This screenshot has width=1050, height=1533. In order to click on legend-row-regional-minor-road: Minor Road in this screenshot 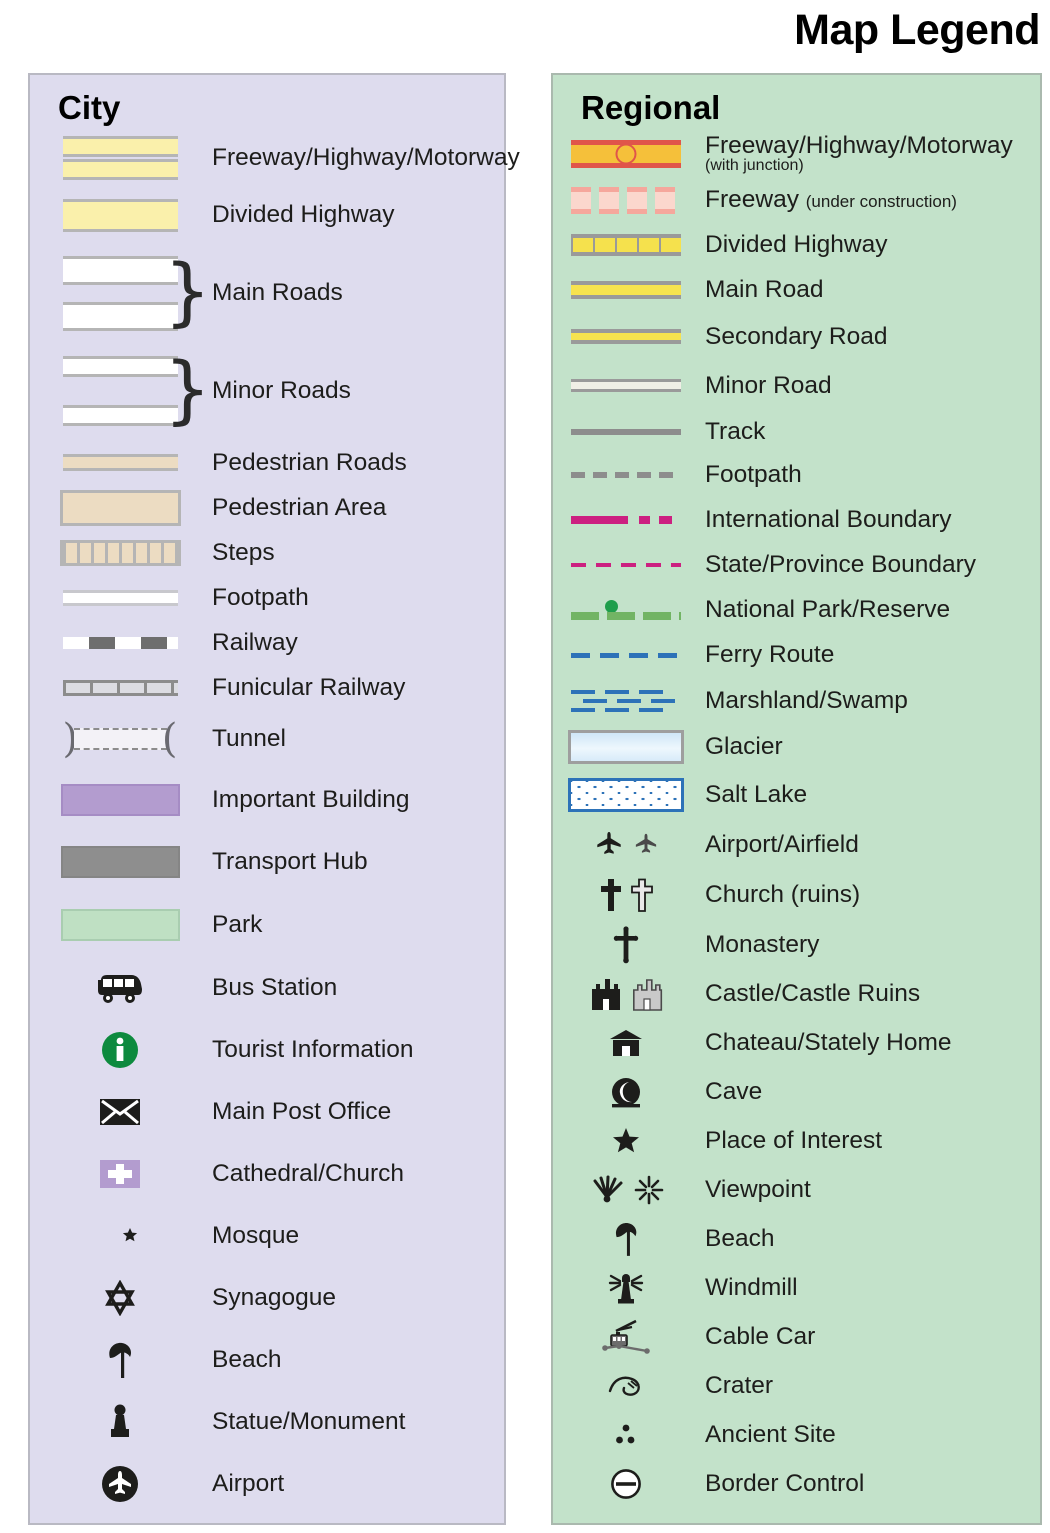, I will do `click(796, 385)`.